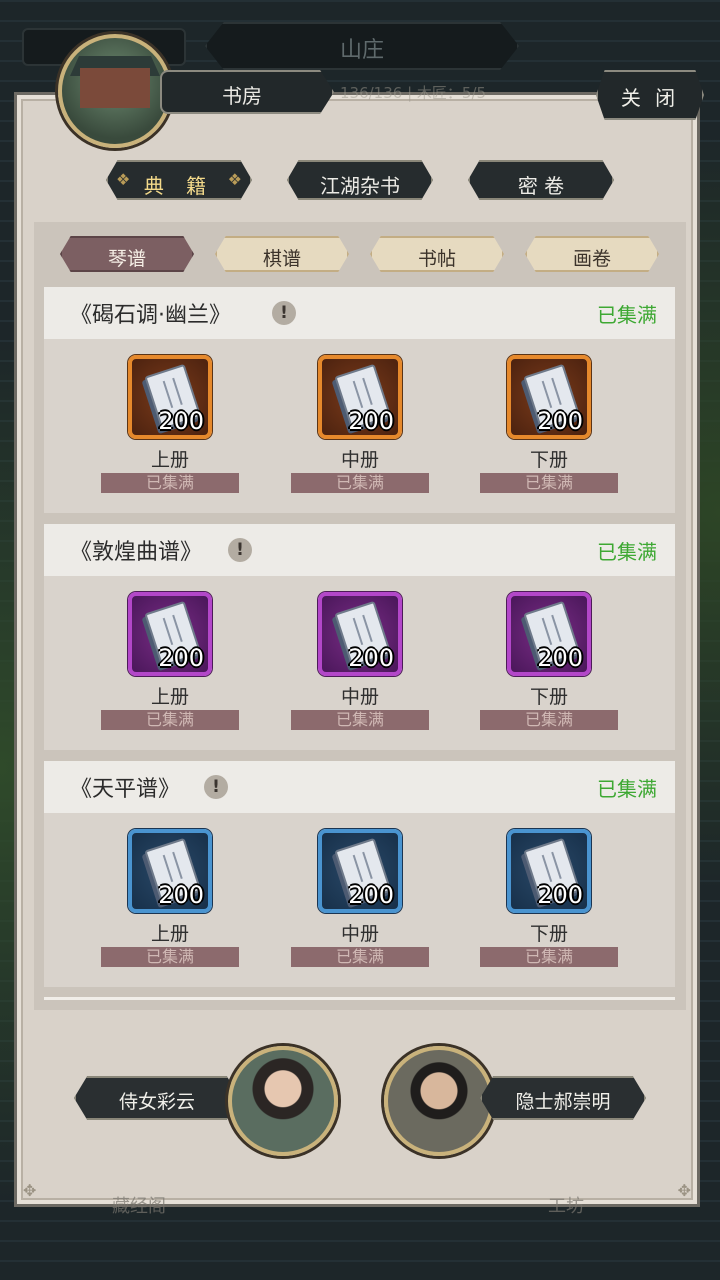 The height and width of the screenshot is (1280, 720). I want to click on room-title-plate: 书房, so click(247, 92).